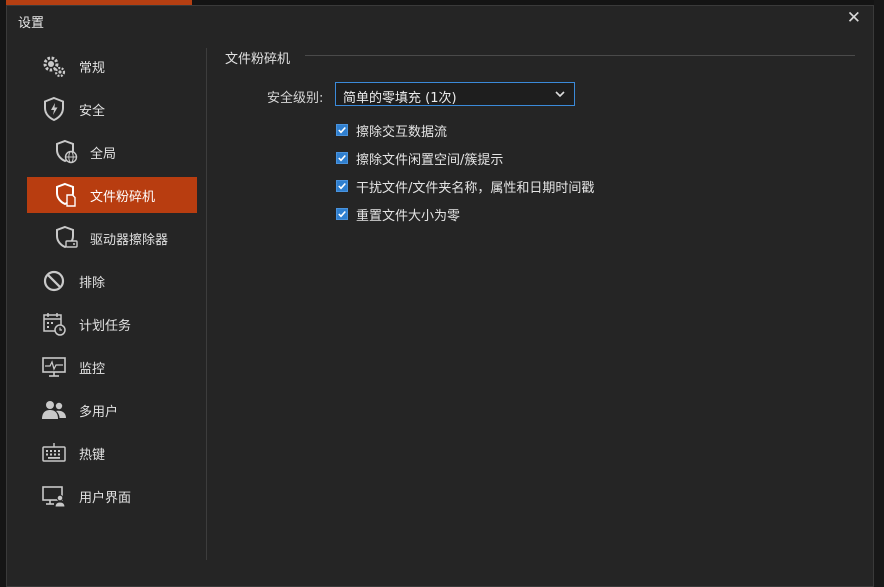 The image size is (884, 587). Describe the element at coordinates (54, 109) in the screenshot. I see `shield-bolt-icon` at that location.